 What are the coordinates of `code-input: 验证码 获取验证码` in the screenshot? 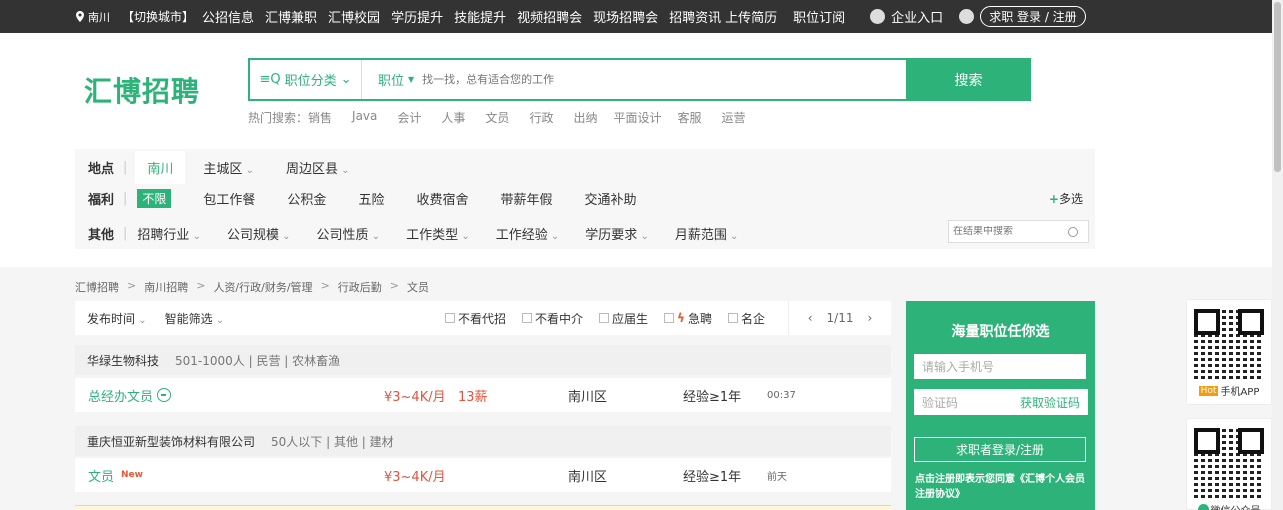 It's located at (1001, 402).